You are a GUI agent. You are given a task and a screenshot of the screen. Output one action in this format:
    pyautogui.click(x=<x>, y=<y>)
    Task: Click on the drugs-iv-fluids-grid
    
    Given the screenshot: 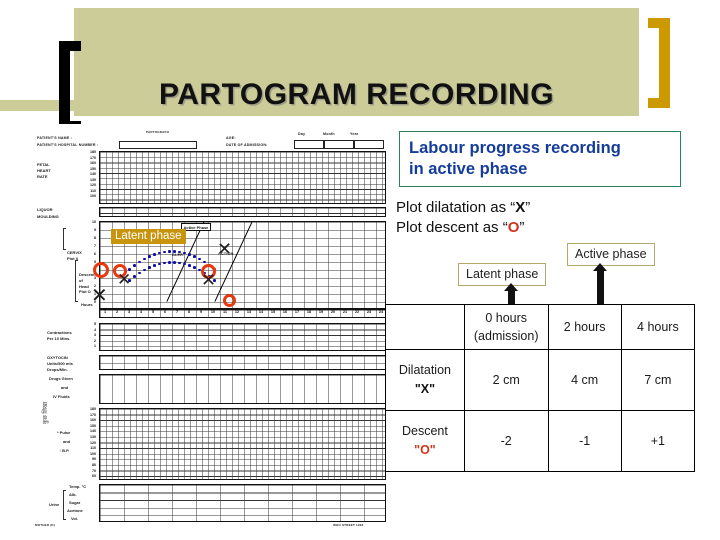 What is the action you would take?
    pyautogui.click(x=242, y=389)
    